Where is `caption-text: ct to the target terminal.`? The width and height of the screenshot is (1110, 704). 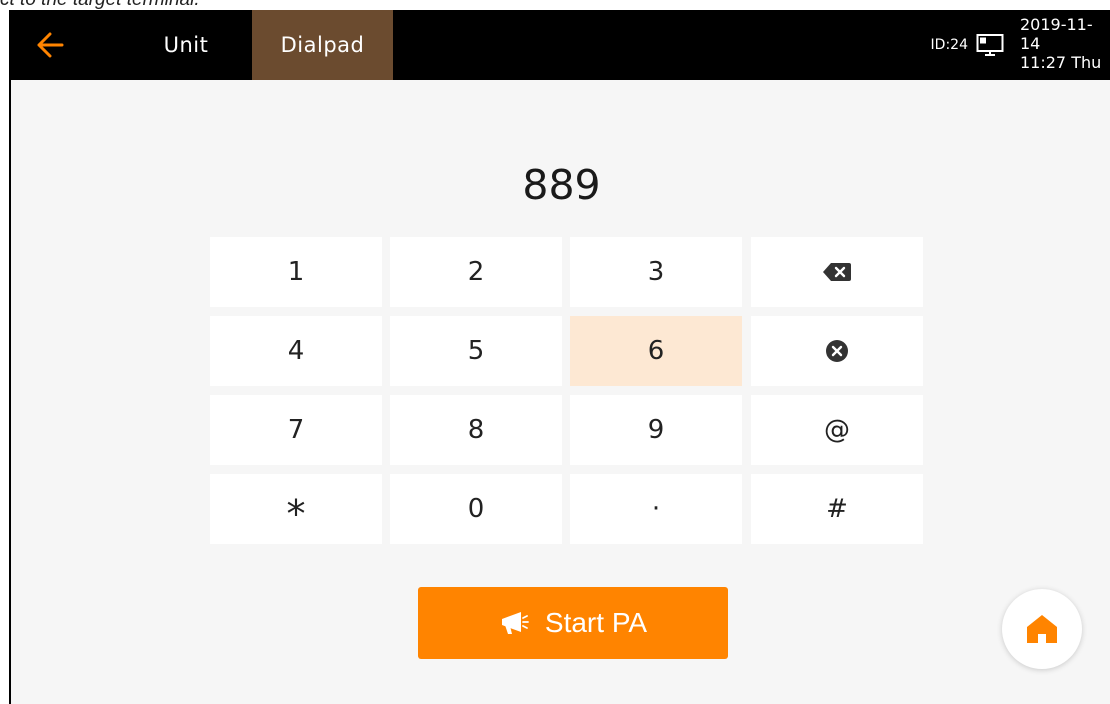 caption-text: ct to the target terminal. is located at coordinates (100, 5).